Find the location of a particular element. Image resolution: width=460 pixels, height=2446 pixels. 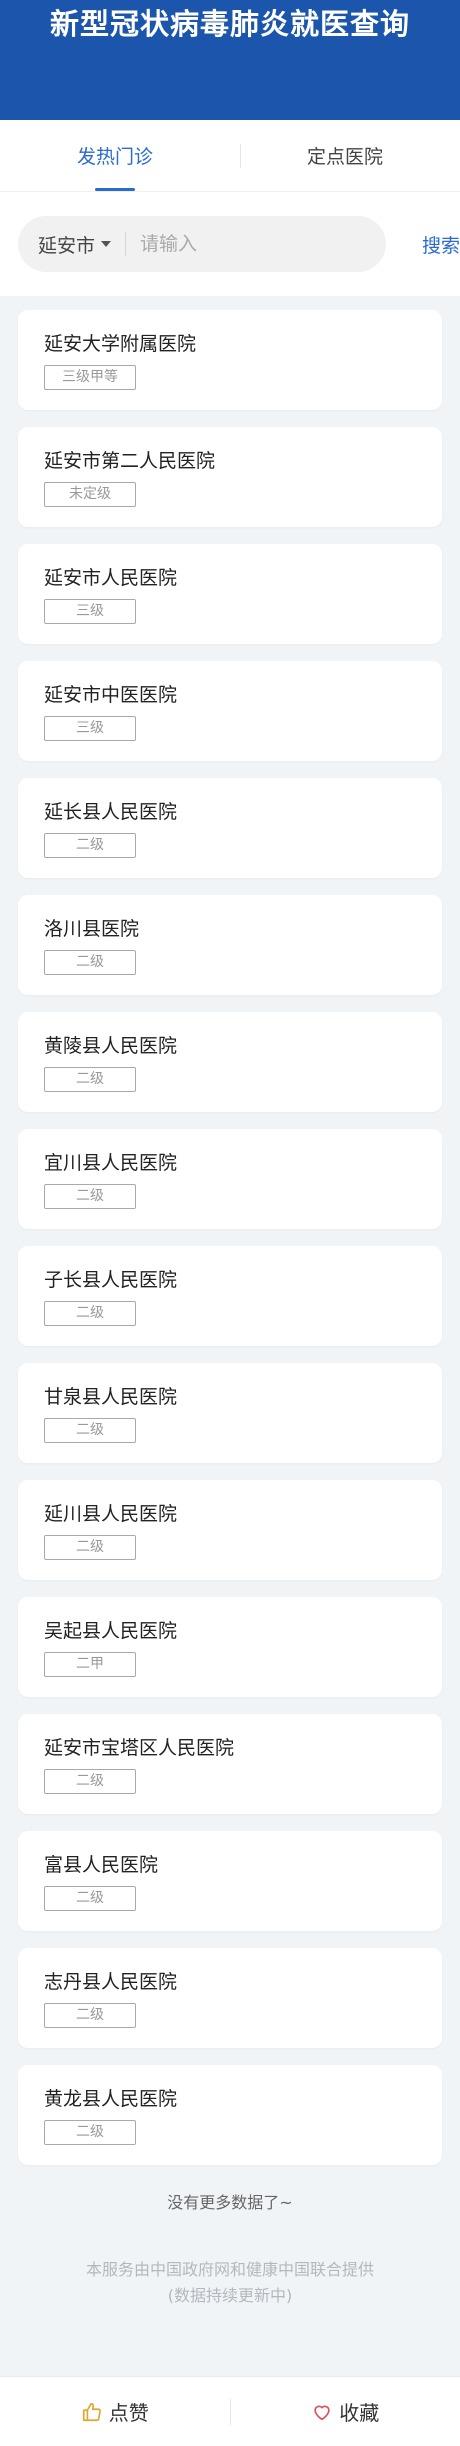

hospital-level-badge: 未定级 is located at coordinates (90, 494).